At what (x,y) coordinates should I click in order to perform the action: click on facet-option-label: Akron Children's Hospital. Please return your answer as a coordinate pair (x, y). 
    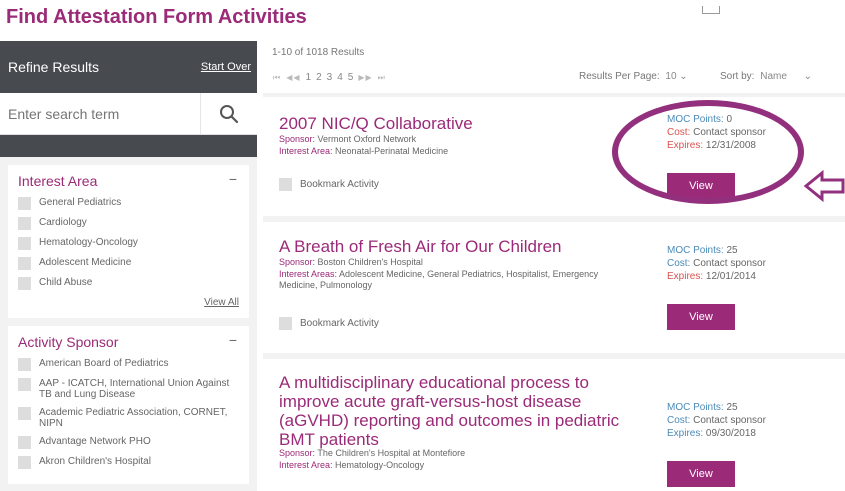
    Looking at the image, I should click on (95, 461).